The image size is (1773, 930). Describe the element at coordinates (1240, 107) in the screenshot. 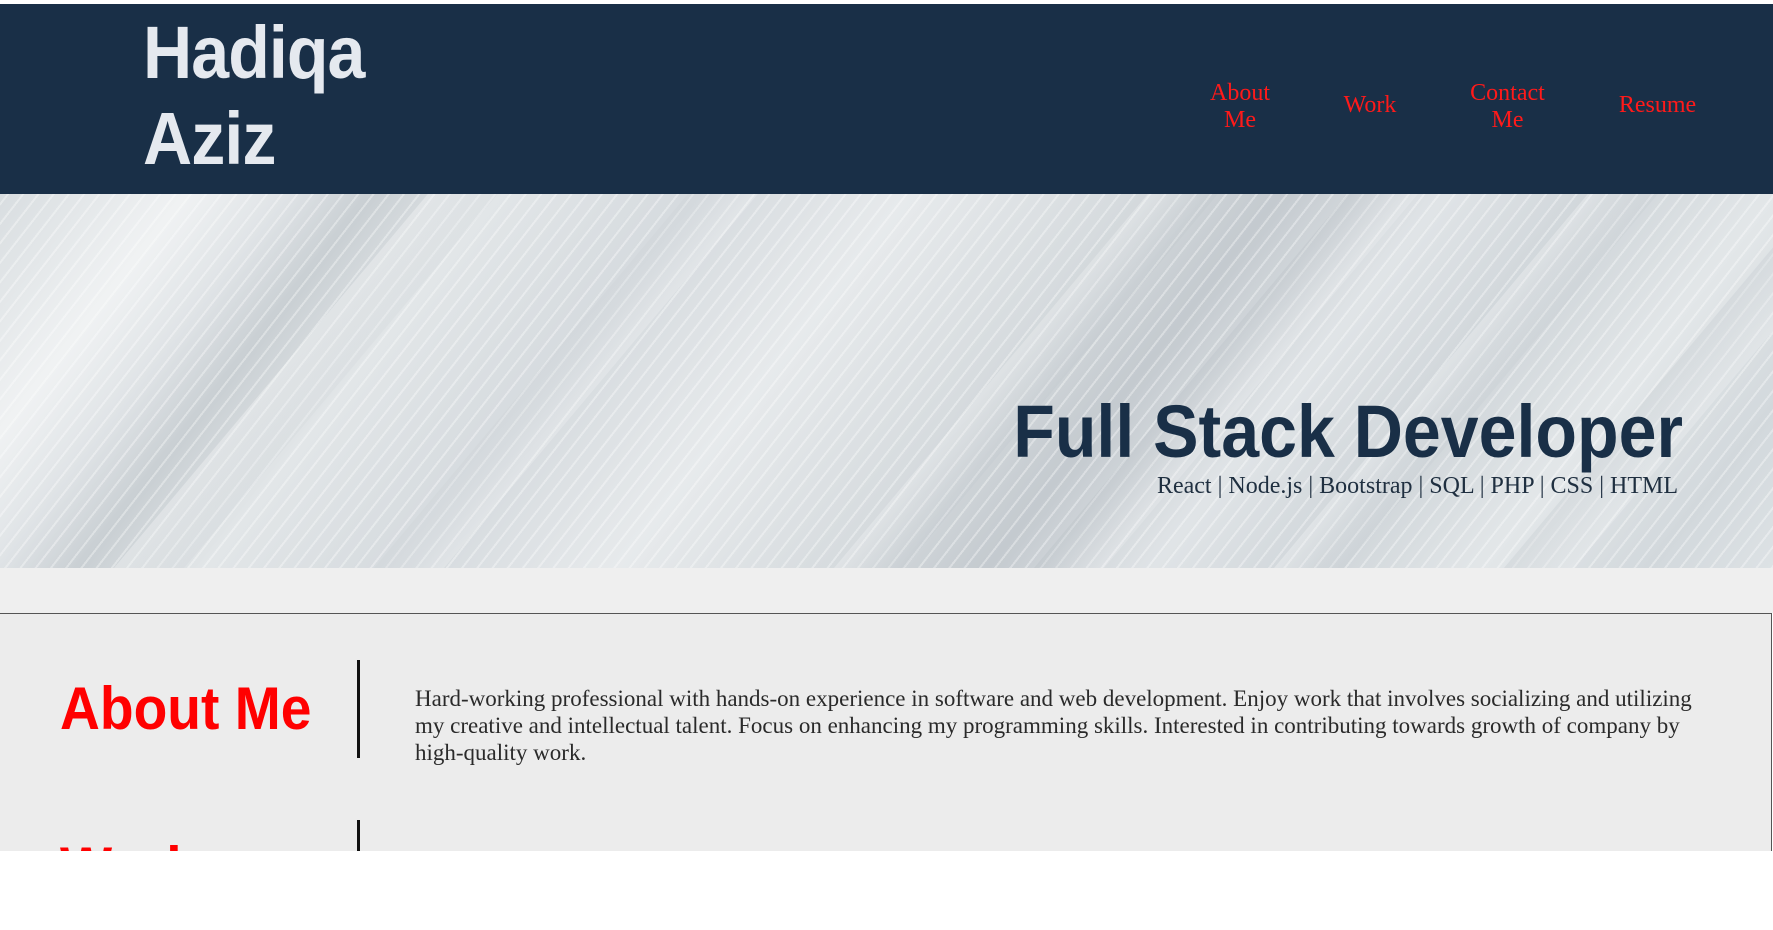

I see `nav-link-about-me: About Me` at that location.